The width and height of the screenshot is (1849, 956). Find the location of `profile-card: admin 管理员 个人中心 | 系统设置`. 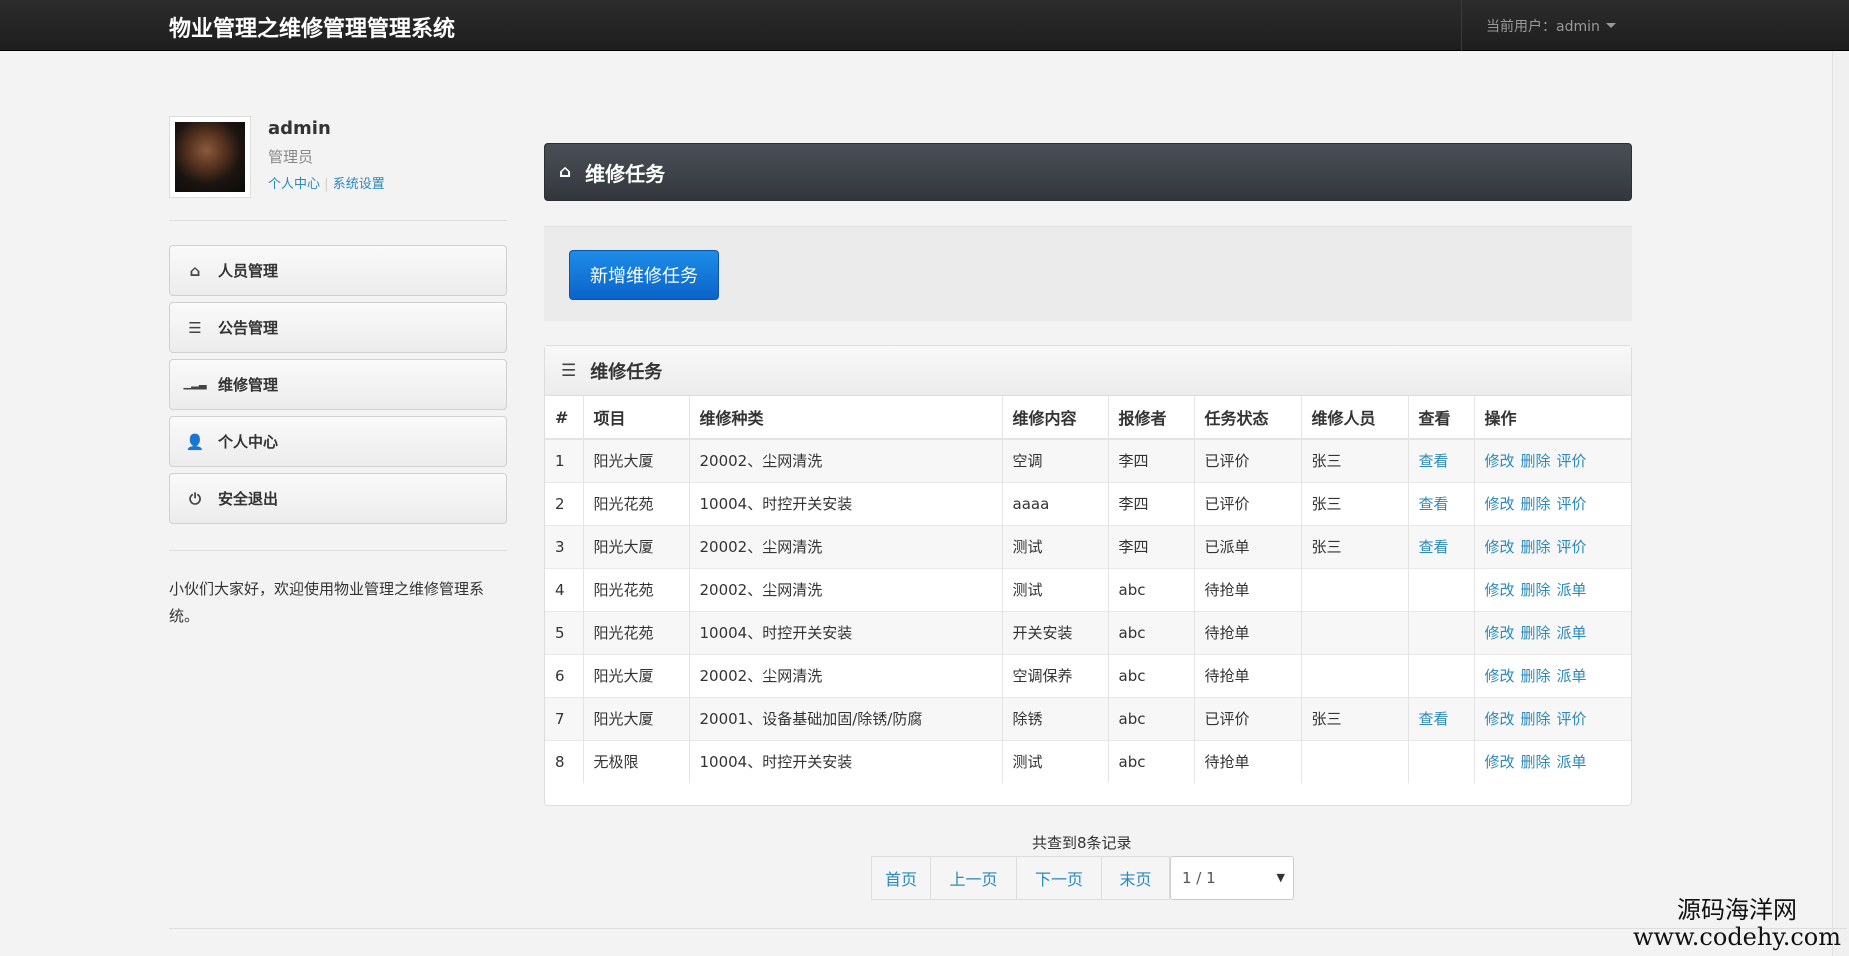

profile-card: admin 管理员 个人中心 | 系统设置 is located at coordinates (338, 168).